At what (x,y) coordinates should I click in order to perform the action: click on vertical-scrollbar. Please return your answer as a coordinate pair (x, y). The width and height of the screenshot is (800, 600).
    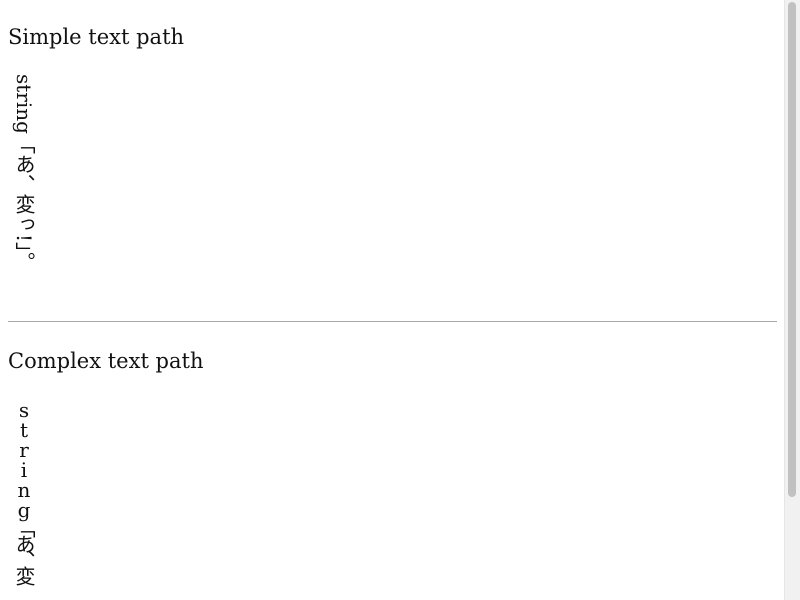
    Looking at the image, I should click on (792, 300).